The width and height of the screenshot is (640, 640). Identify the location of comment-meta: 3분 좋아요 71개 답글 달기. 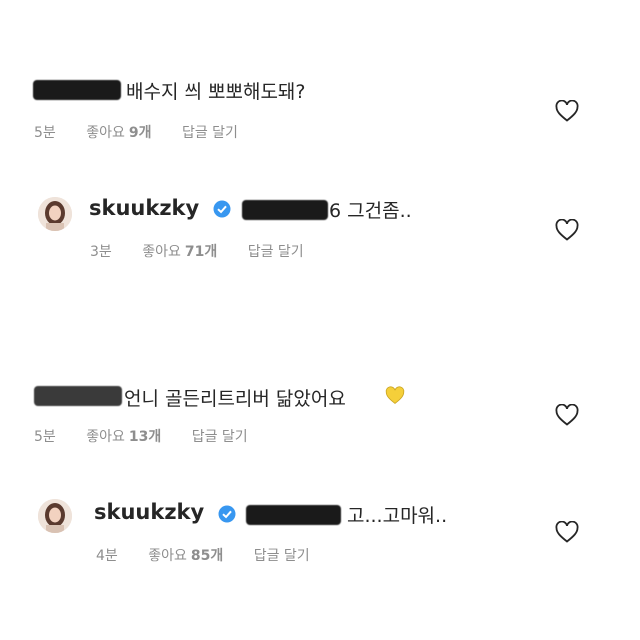
(210, 251).